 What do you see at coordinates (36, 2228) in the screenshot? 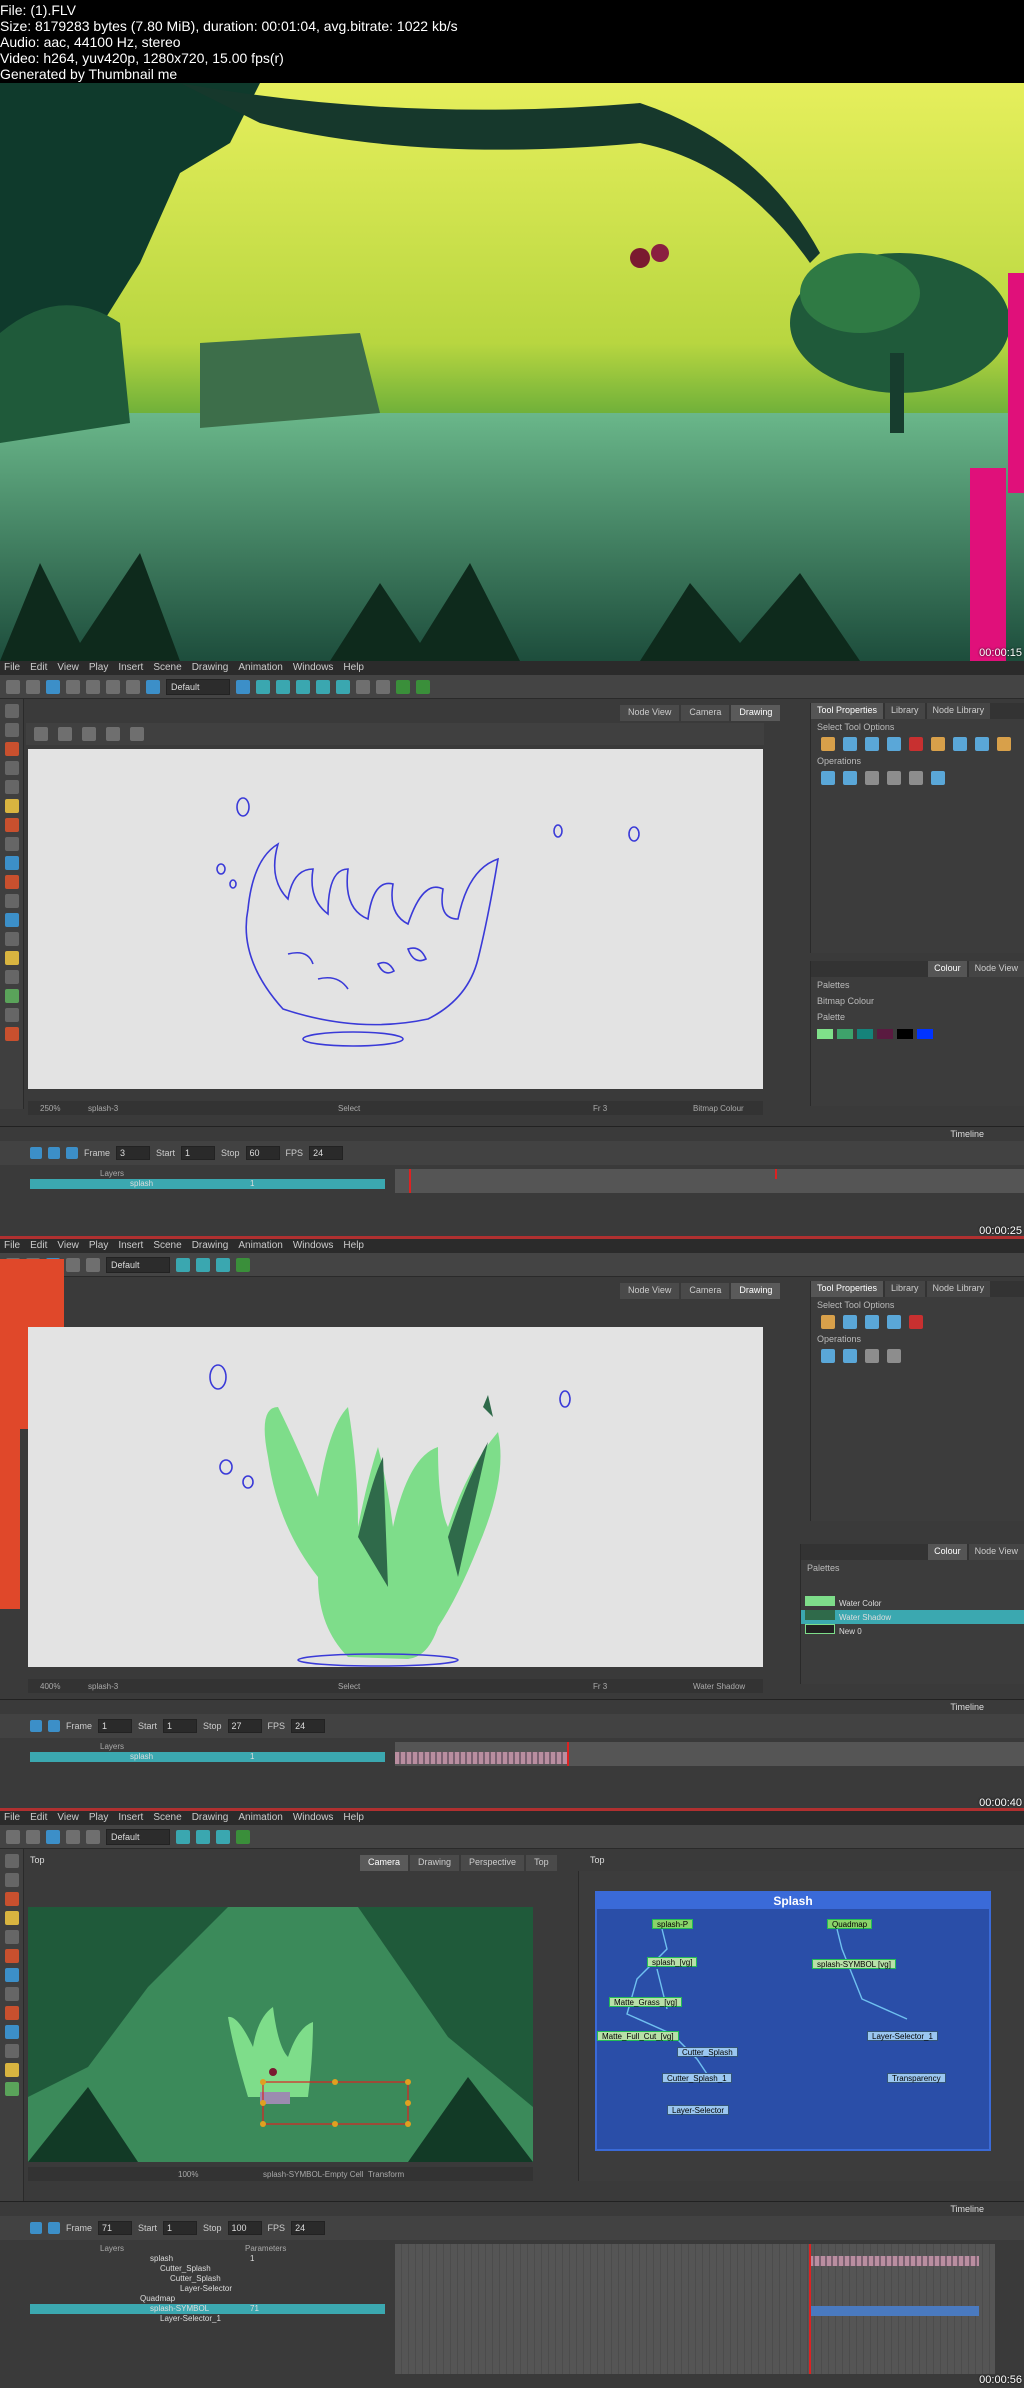
I see `play-icon` at bounding box center [36, 2228].